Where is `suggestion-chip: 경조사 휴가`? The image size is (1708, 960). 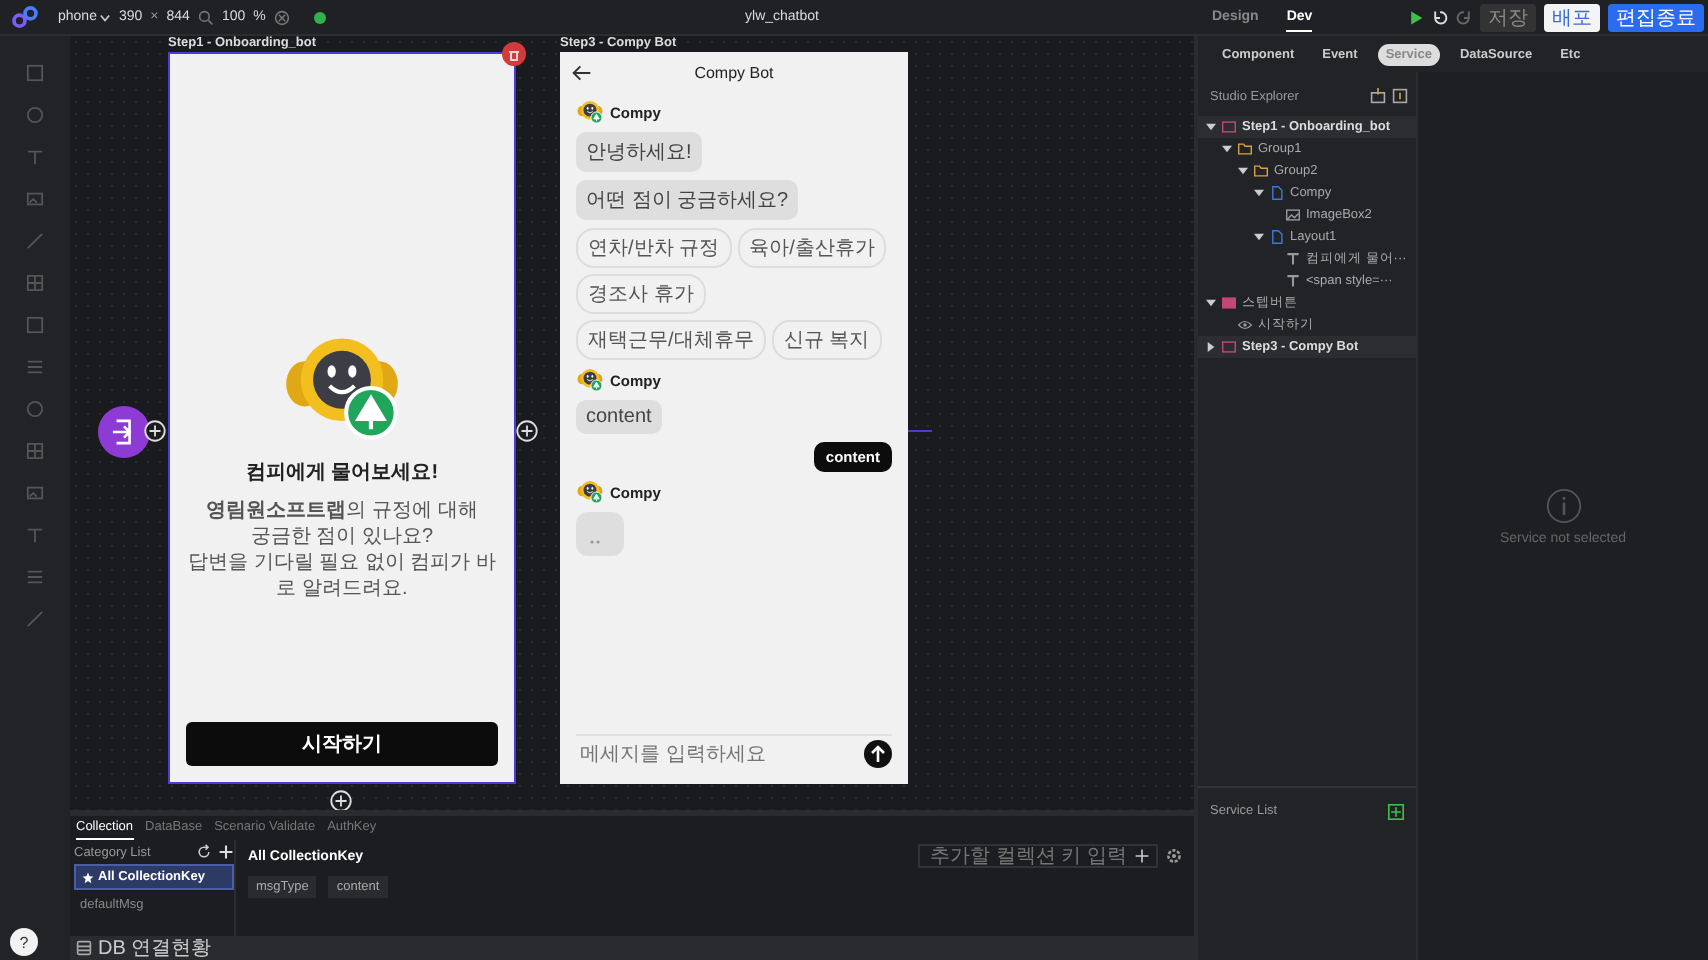 suggestion-chip: 경조사 휴가 is located at coordinates (641, 294).